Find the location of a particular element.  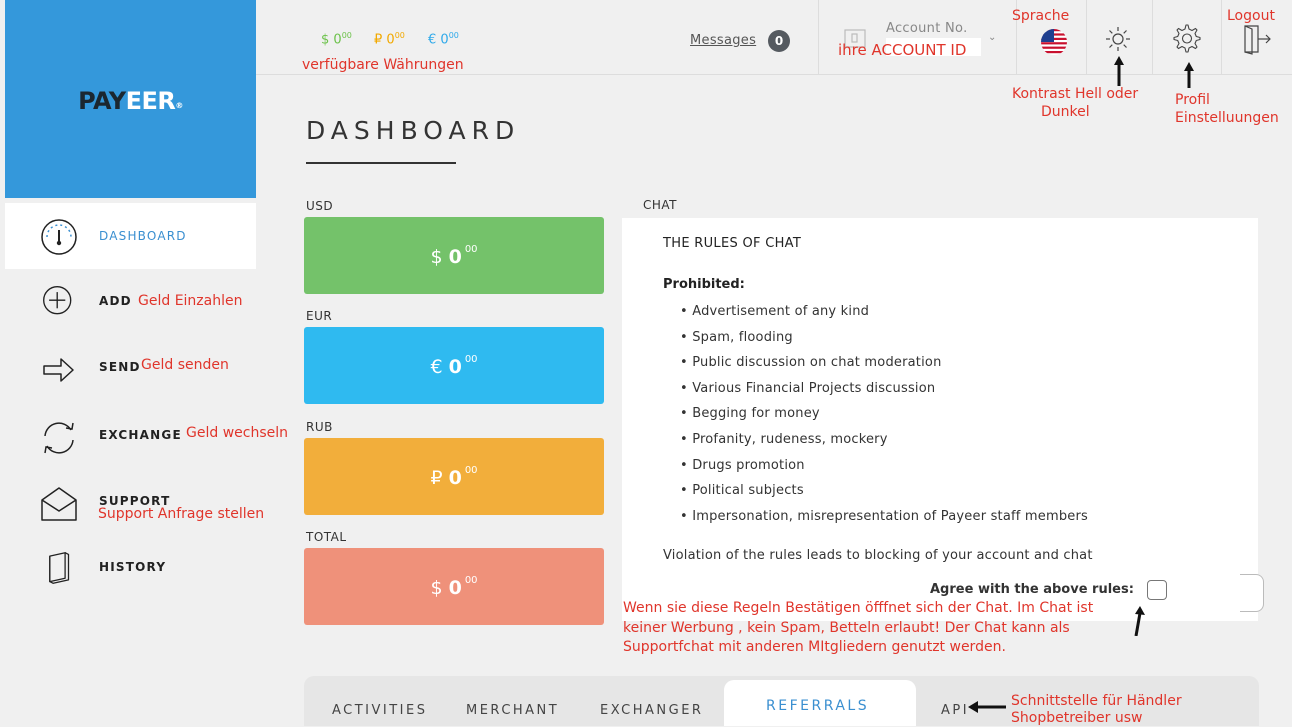

sidebar-item-dashboard: DASHBOARD is located at coordinates (130, 236).